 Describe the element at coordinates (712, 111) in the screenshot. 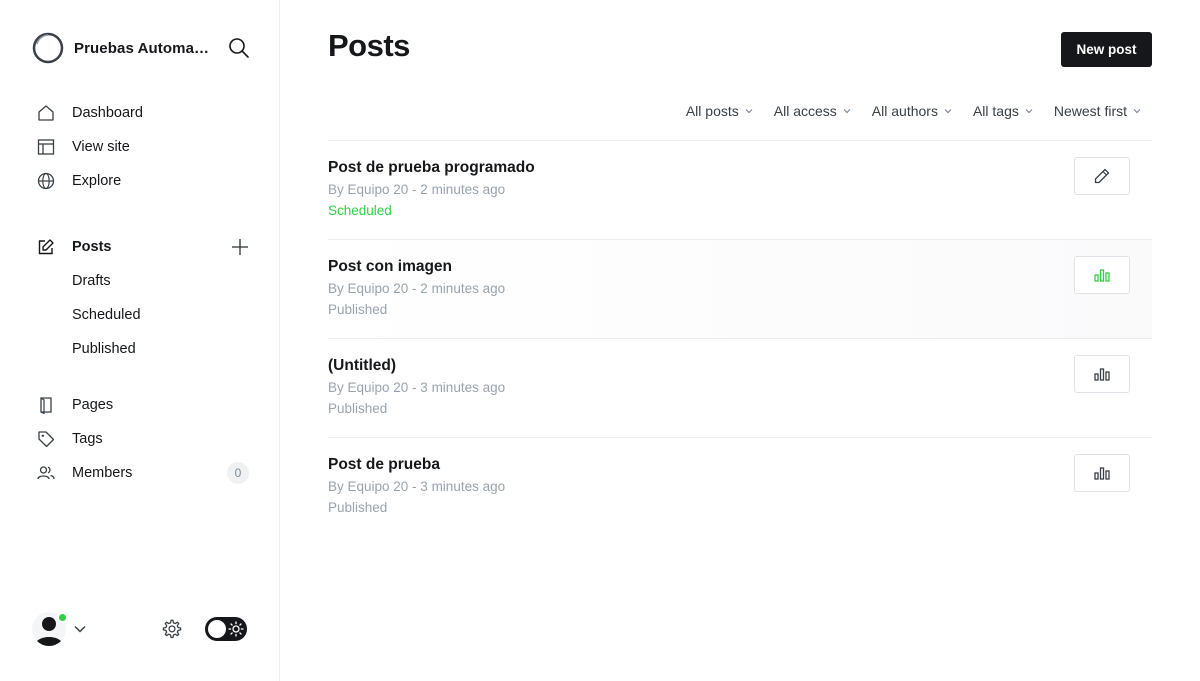

I see `filter-label: All posts` at that location.